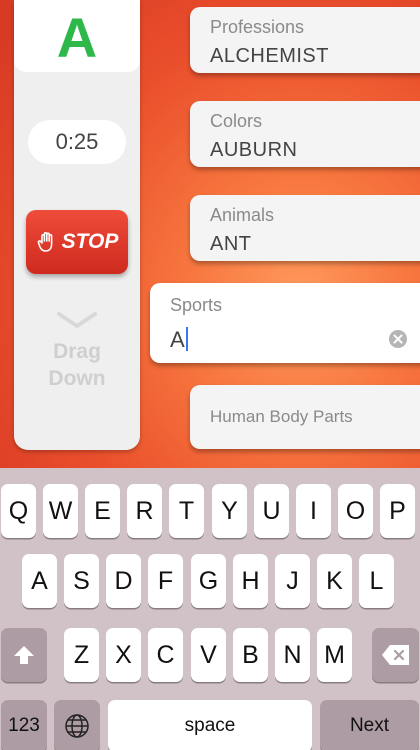  What do you see at coordinates (305, 228) in the screenshot?
I see `category-card-animals: Animals ANT` at bounding box center [305, 228].